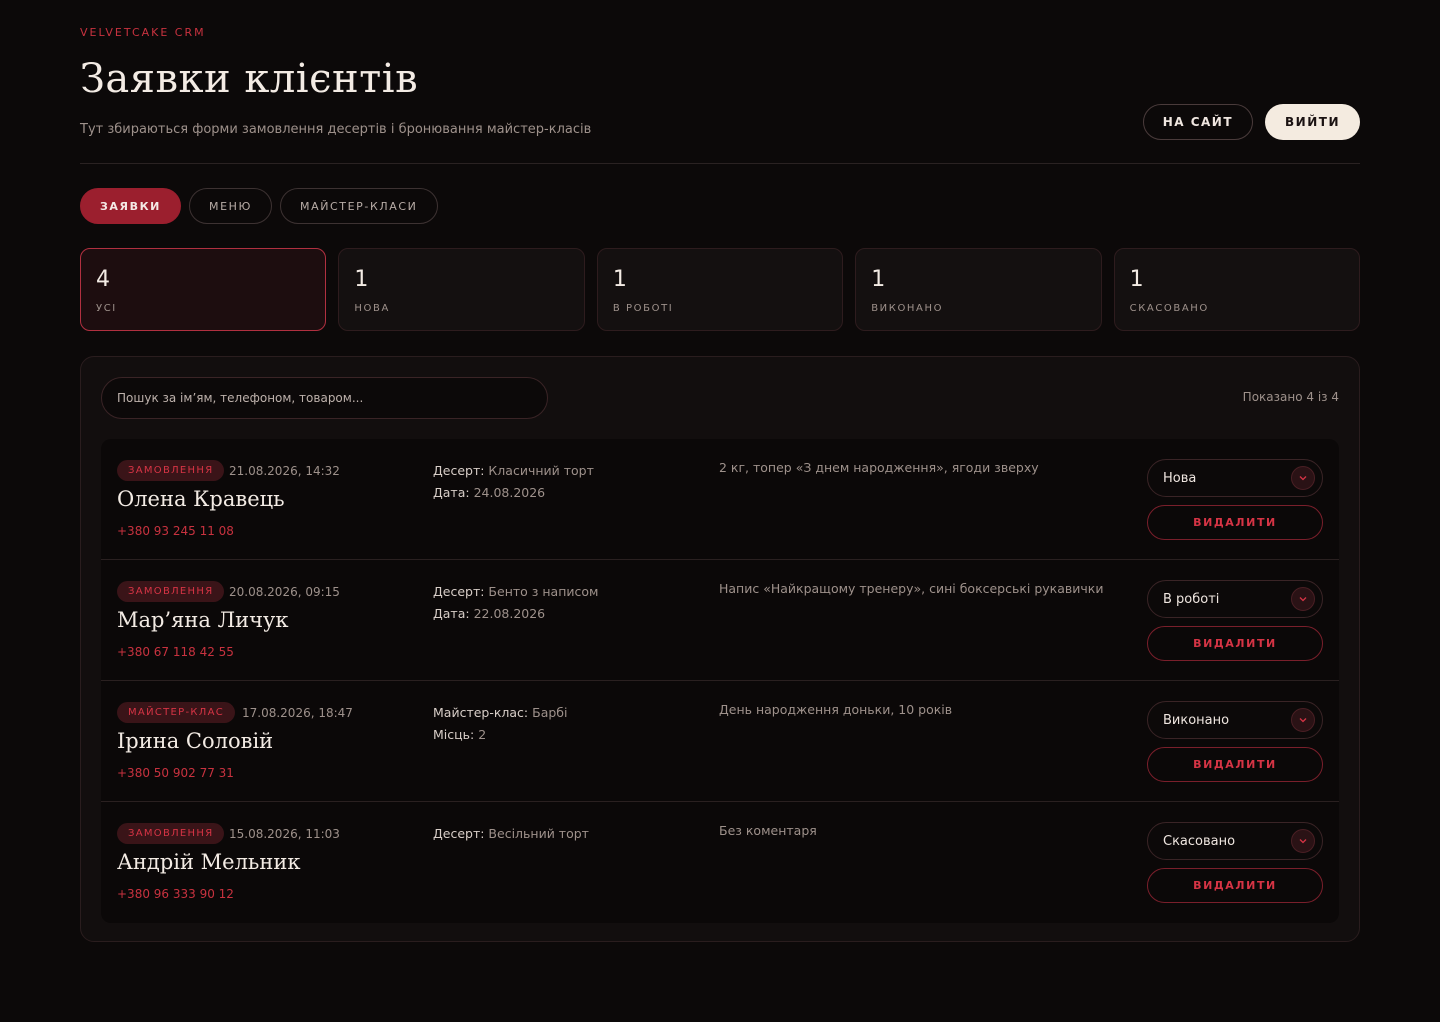 This screenshot has width=1440, height=1022. Describe the element at coordinates (515, 603) in the screenshot. I see `request-details: Десерт: Бенто з написом Дата: 22.08.2026` at that location.